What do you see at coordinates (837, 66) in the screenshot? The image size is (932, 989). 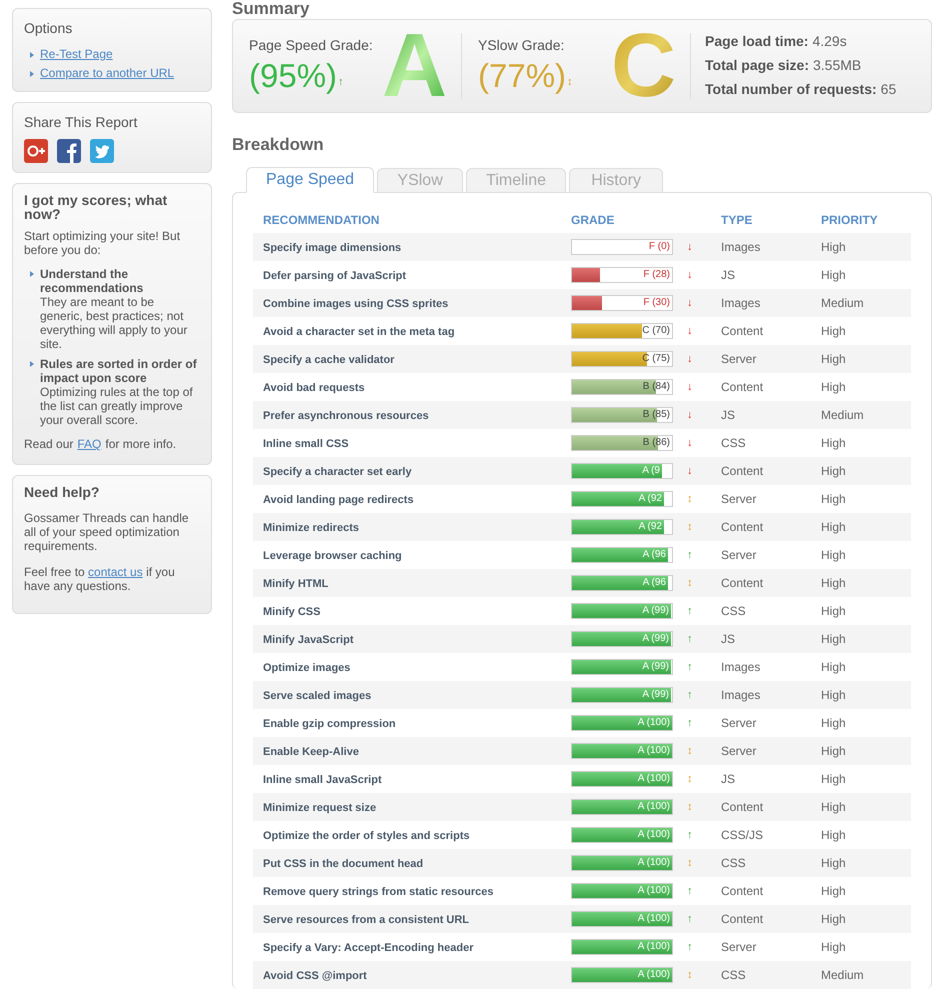 I see `stat-value: 3.55MB` at bounding box center [837, 66].